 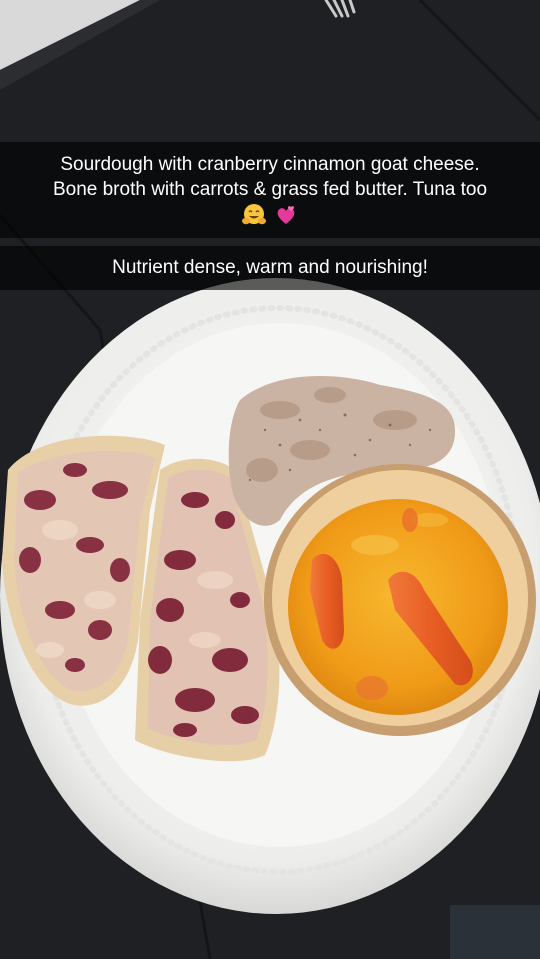 I want to click on caption-second-line: Nutrient dense, warm and nourishing!, so click(x=270, y=267).